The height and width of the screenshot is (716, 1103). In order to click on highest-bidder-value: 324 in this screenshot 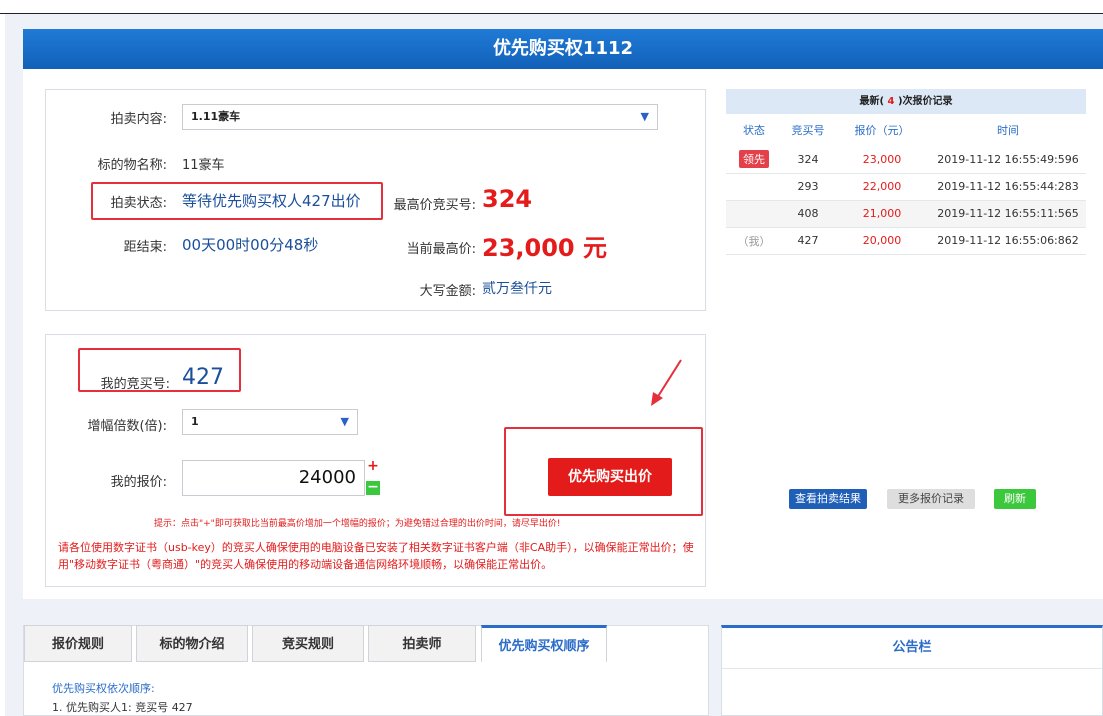, I will do `click(507, 199)`.